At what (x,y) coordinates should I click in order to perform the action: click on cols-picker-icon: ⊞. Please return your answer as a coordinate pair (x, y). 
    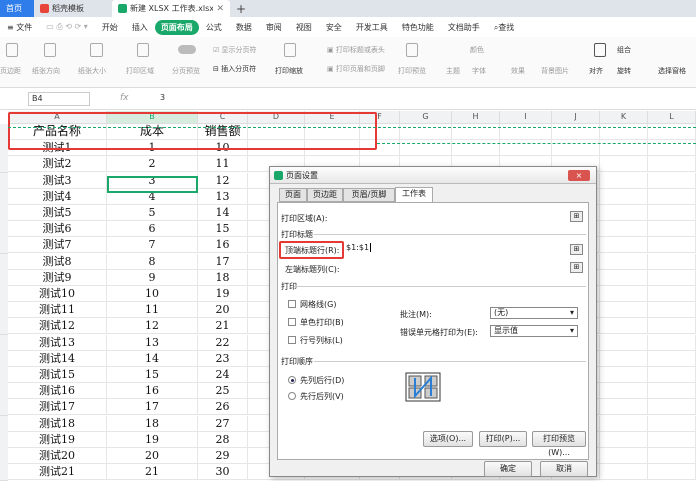
    Looking at the image, I should click on (576, 267).